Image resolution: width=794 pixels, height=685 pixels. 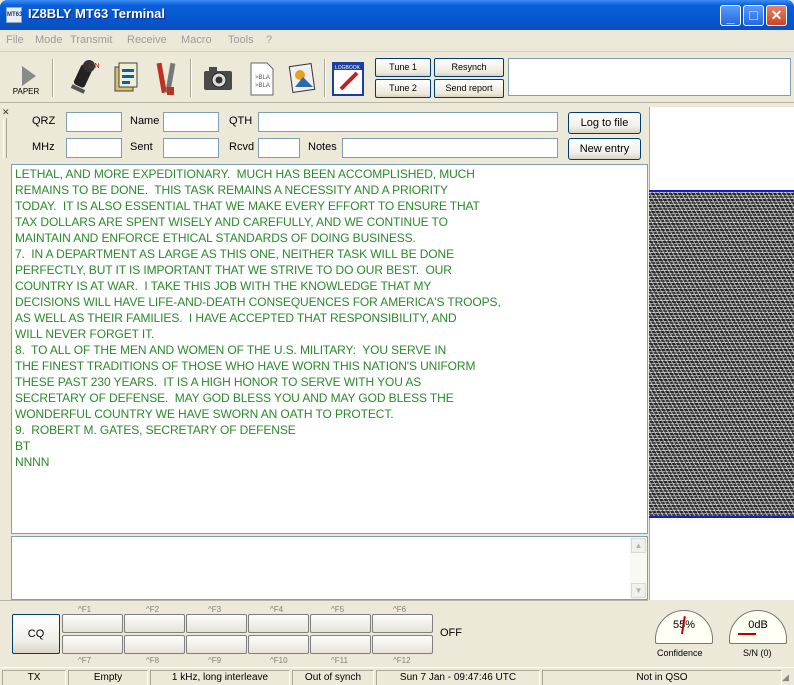 I want to click on menu-help: ?, so click(x=269, y=40).